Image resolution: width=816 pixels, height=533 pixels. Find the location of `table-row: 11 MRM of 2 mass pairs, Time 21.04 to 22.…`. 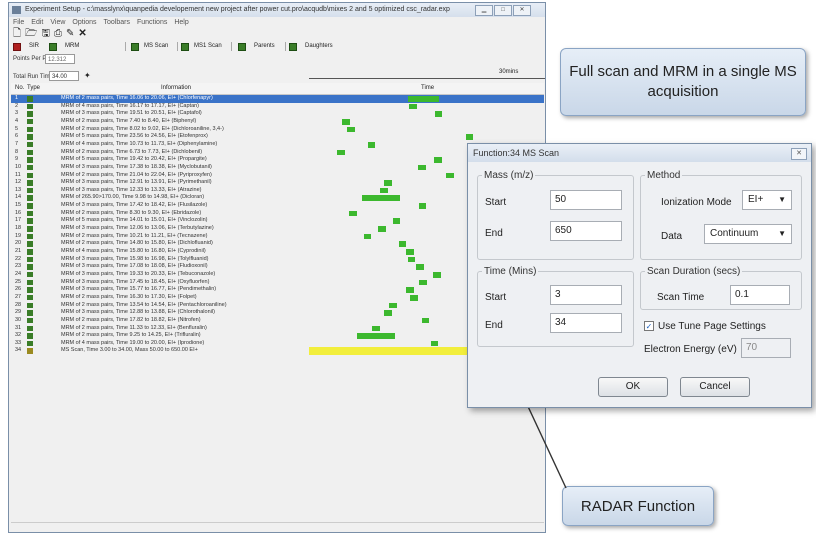

table-row: 11 MRM of 2 mass pairs, Time 21.04 to 22.… is located at coordinates (277, 176).